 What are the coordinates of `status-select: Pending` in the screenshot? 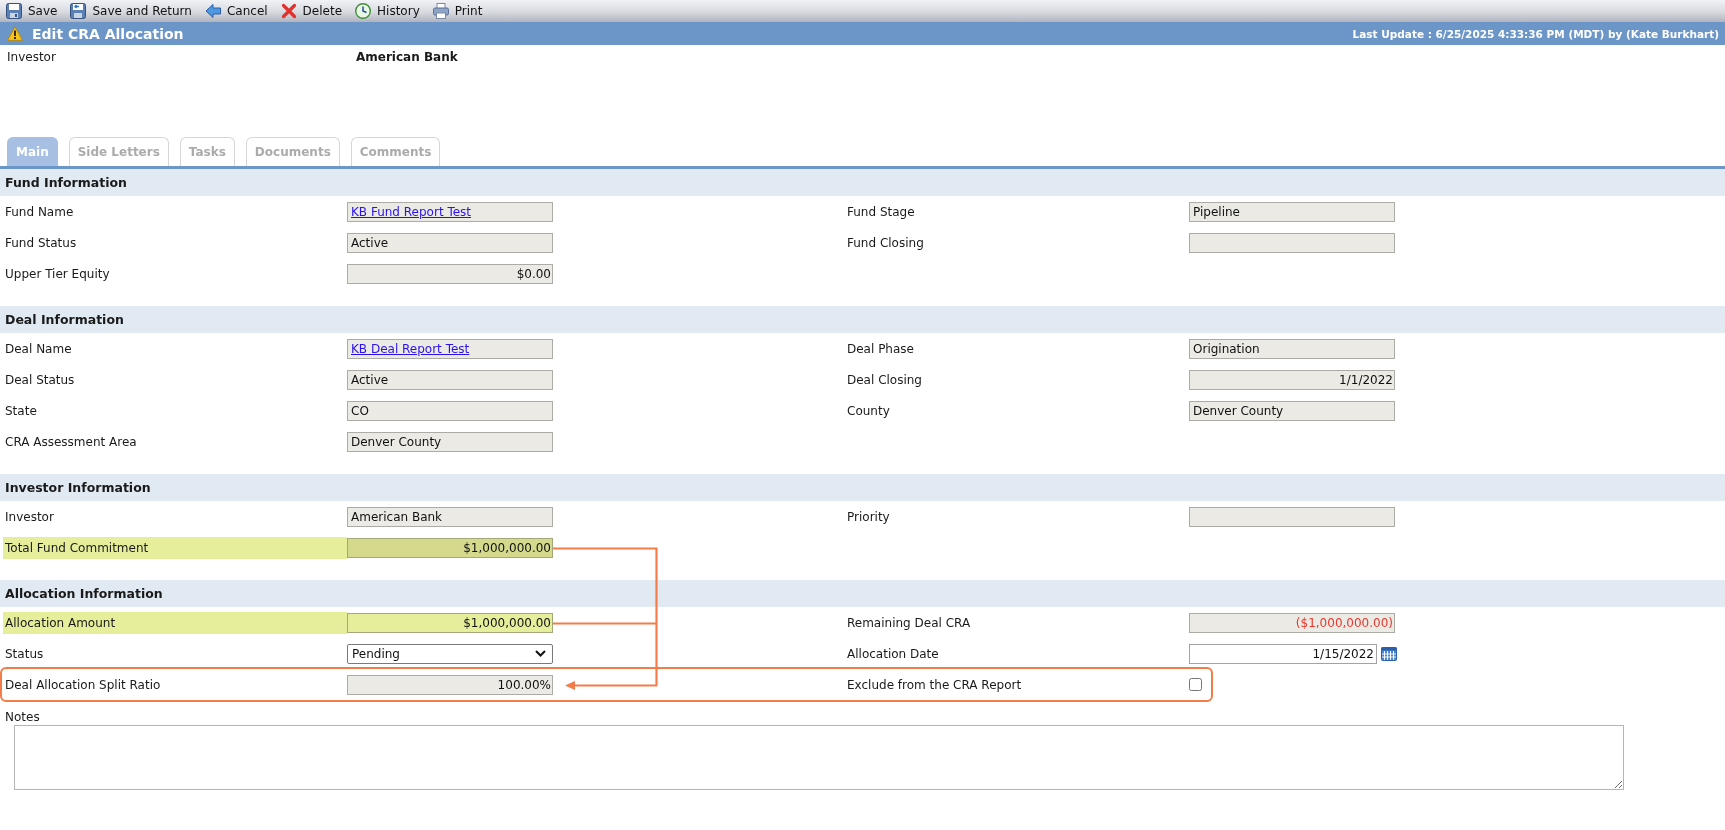 It's located at (450, 653).